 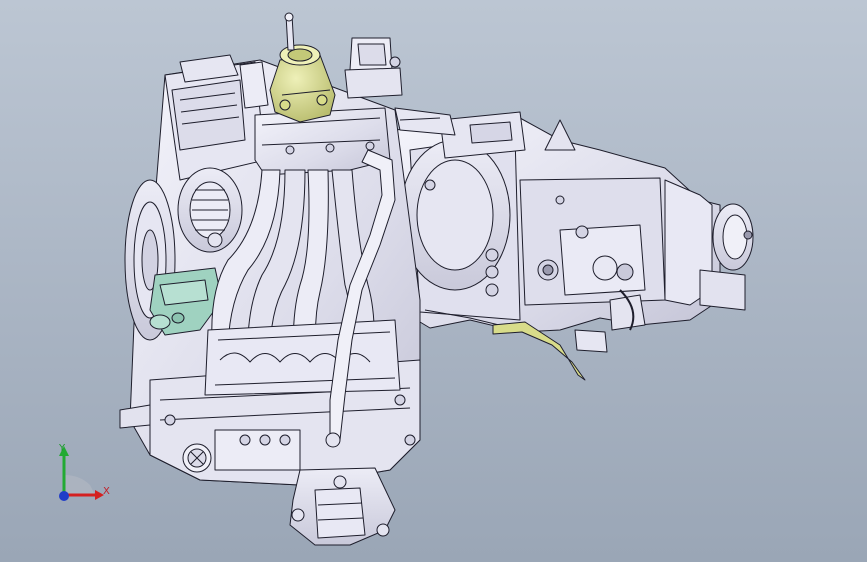 I want to click on engine-mount-bracket, so click(x=342, y=506).